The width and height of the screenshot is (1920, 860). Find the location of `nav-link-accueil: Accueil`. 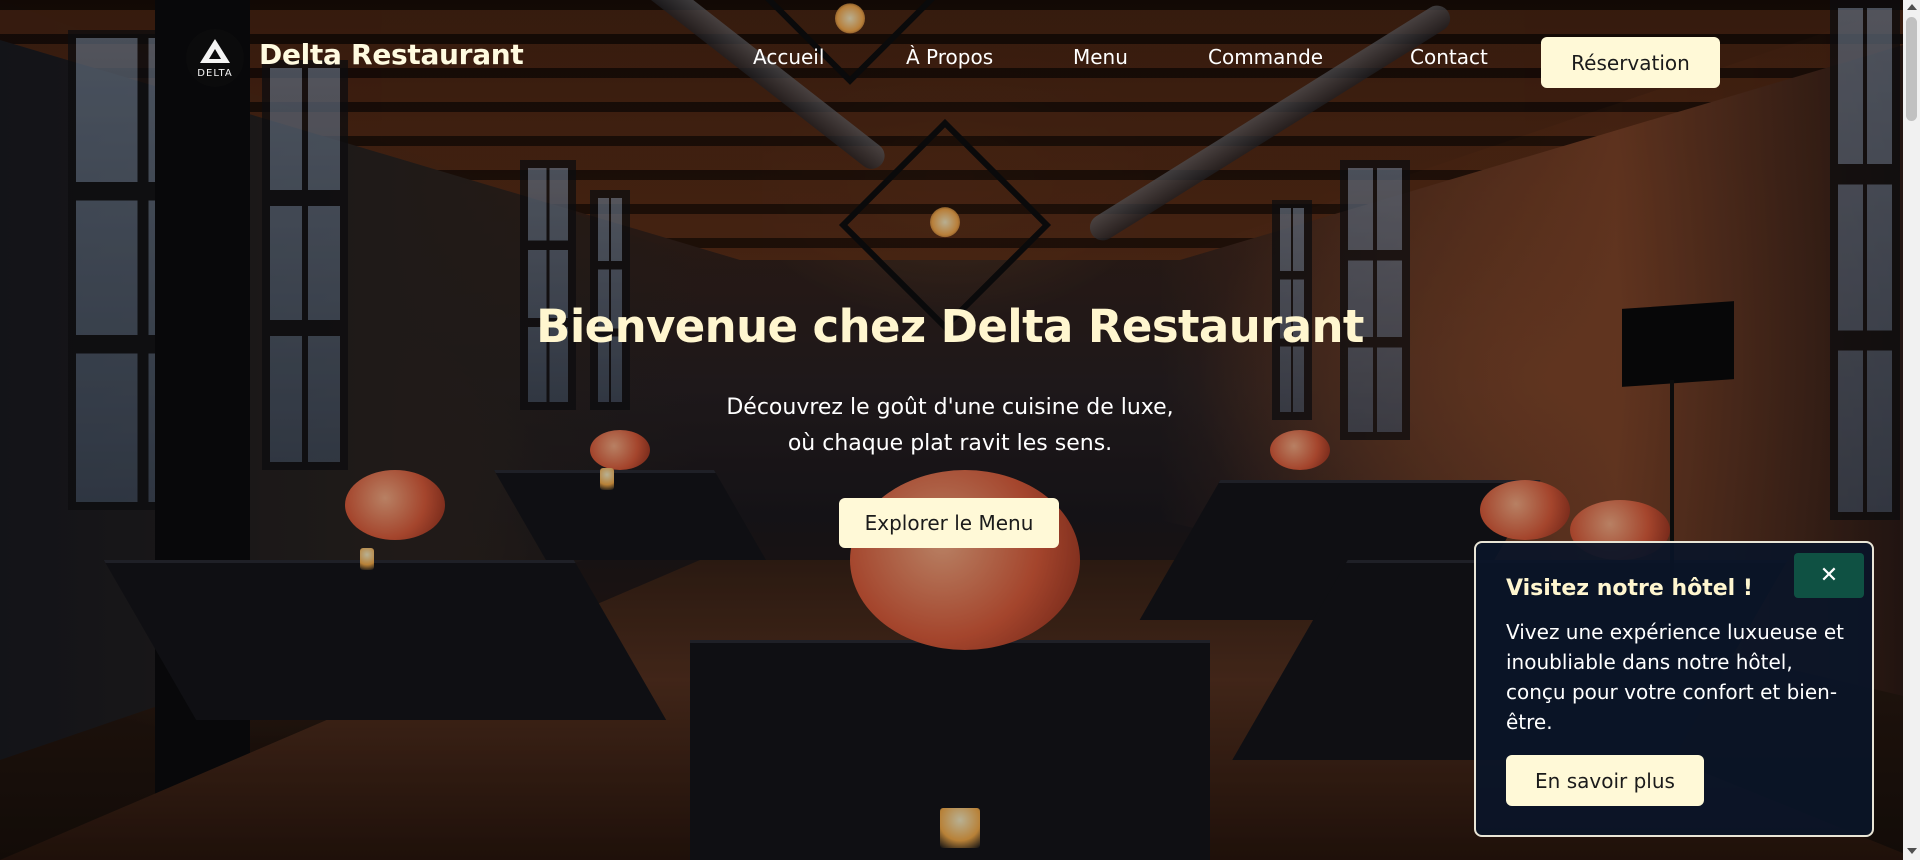

nav-link-accueil: Accueil is located at coordinates (788, 57).